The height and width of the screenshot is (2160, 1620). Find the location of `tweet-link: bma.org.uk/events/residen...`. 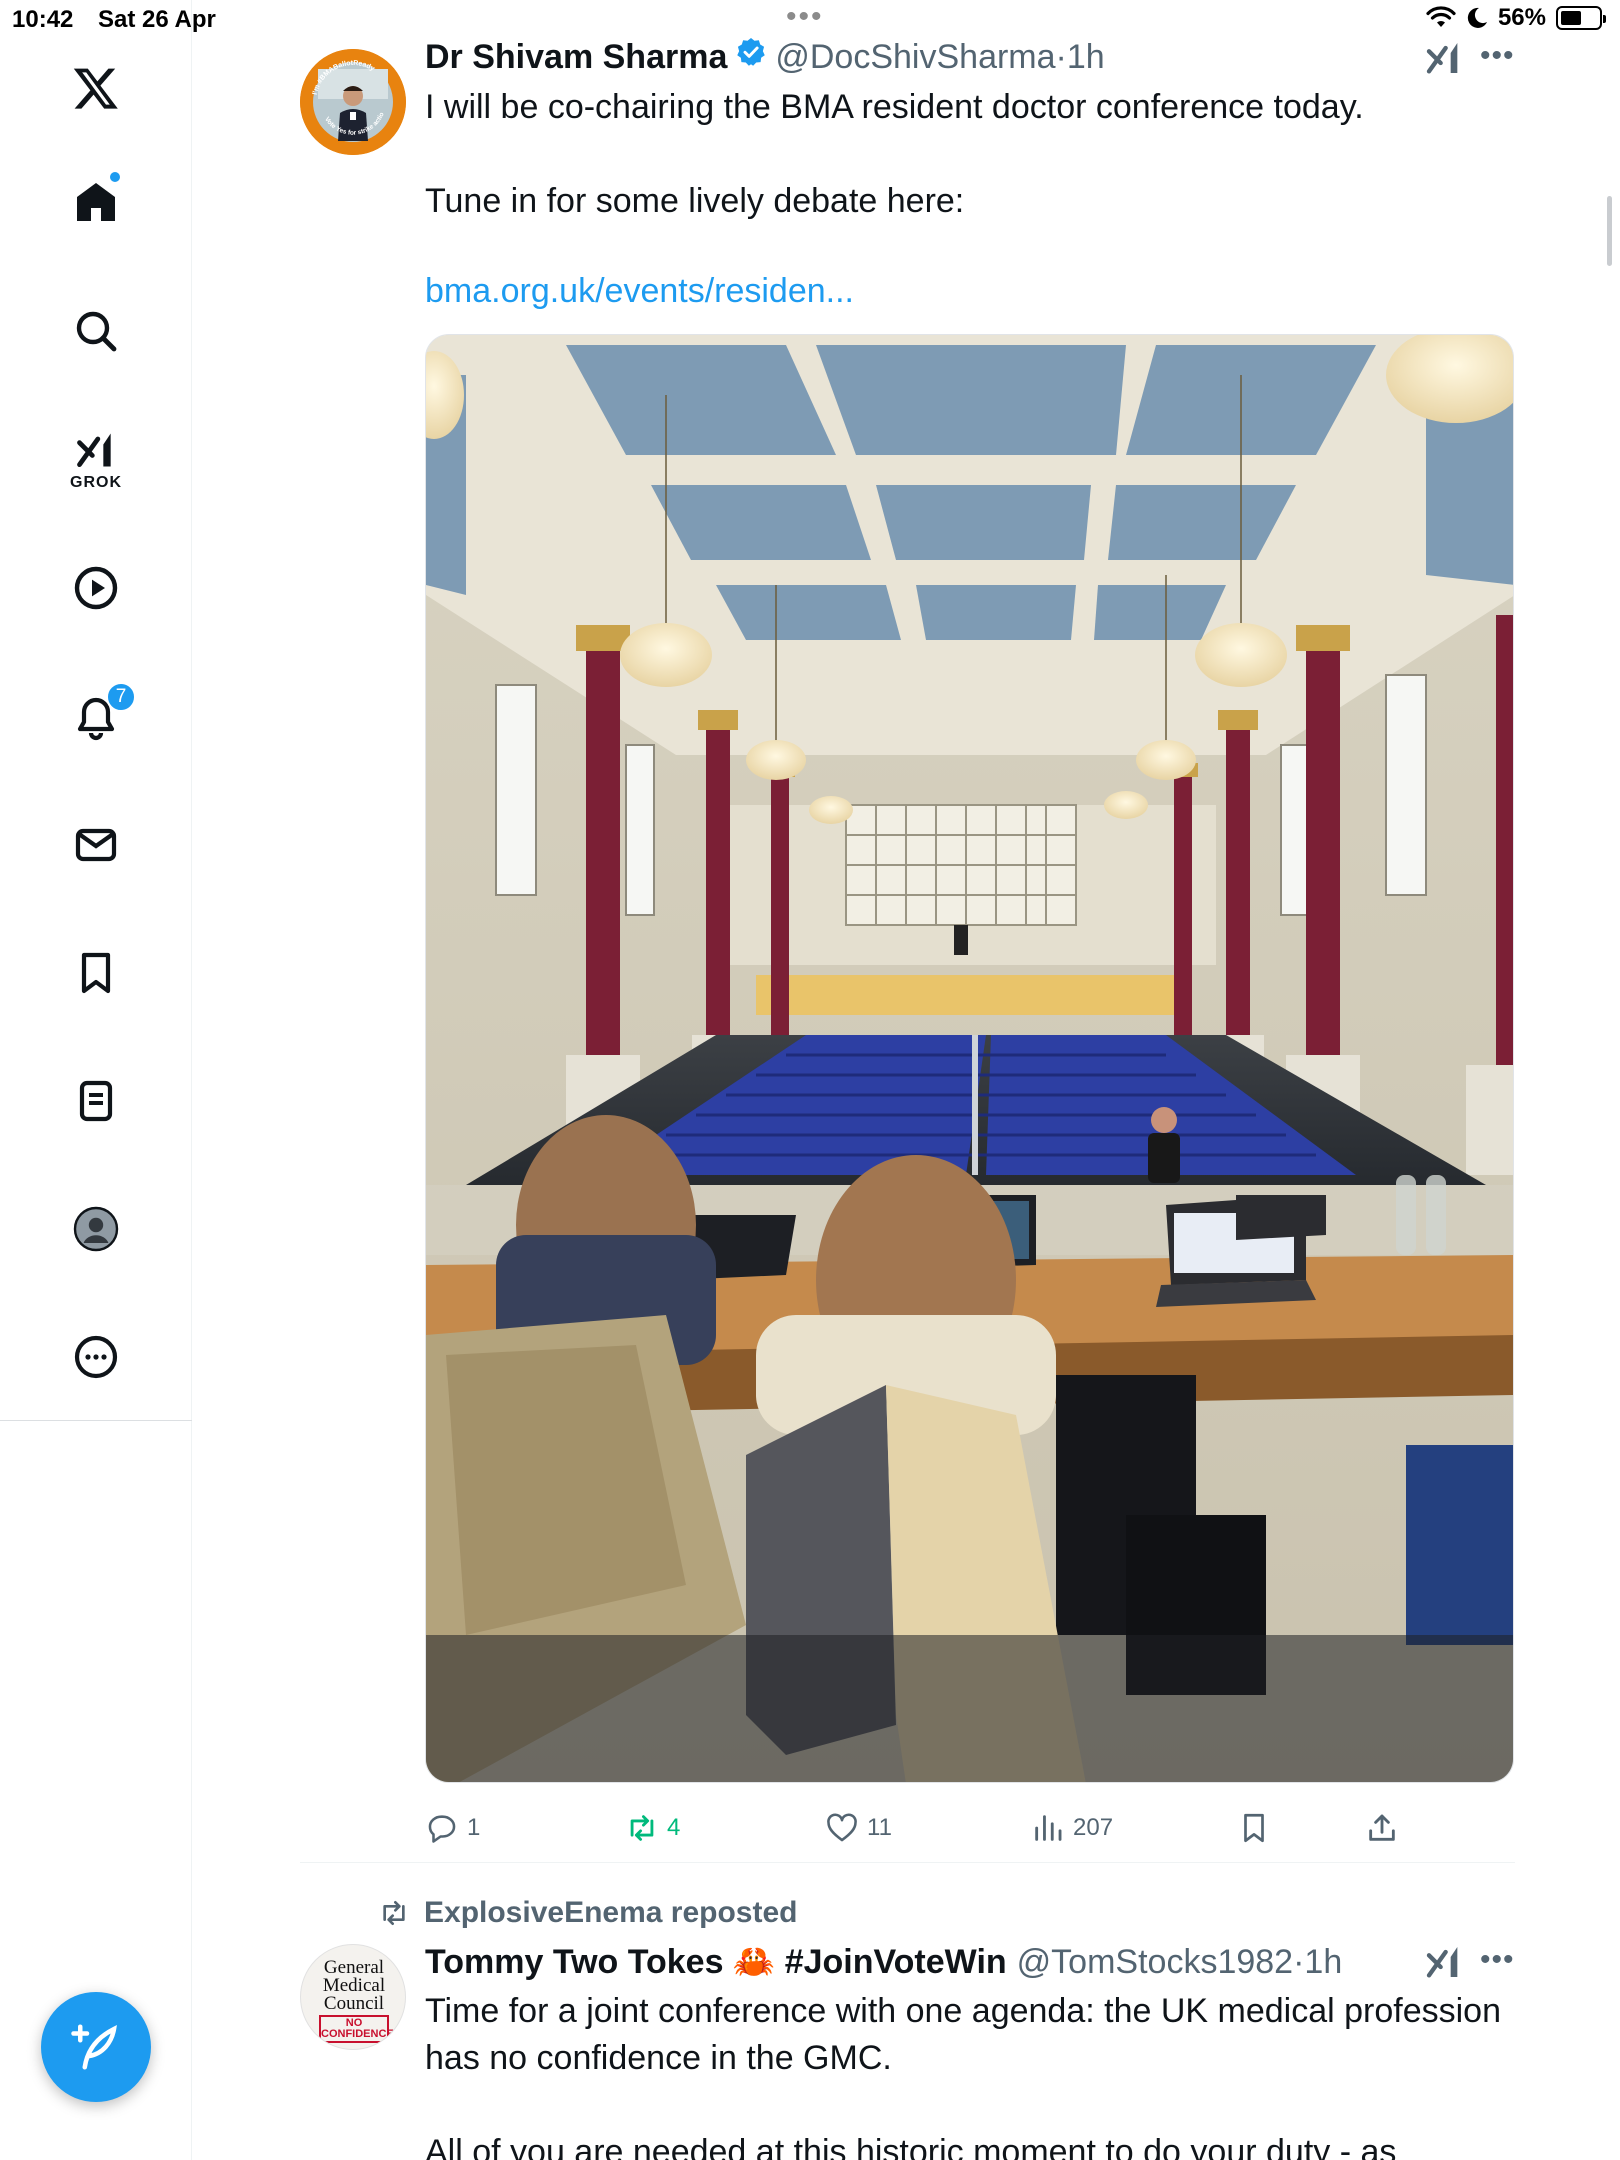

tweet-link: bma.org.uk/events/residen... is located at coordinates (639, 291).